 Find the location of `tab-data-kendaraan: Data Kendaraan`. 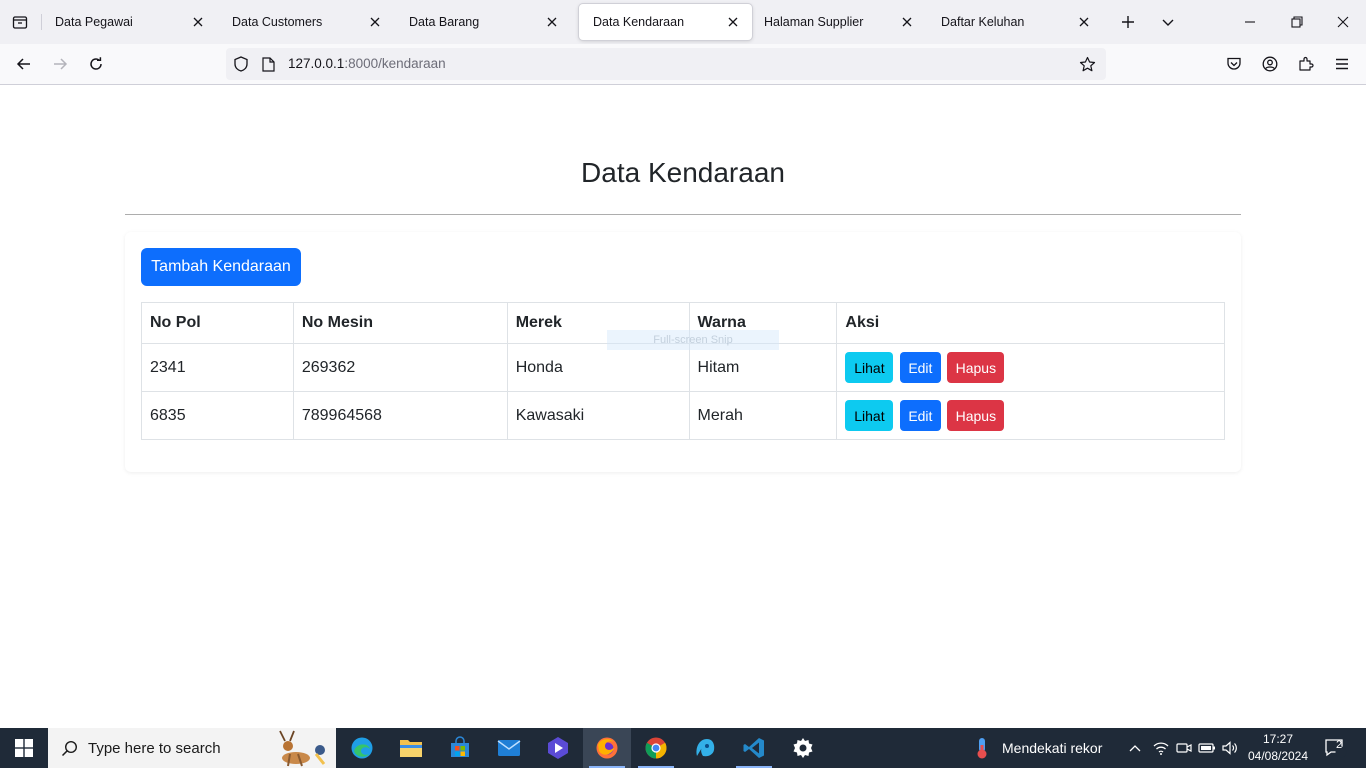

tab-data-kendaraan: Data Kendaraan is located at coordinates (665, 22).